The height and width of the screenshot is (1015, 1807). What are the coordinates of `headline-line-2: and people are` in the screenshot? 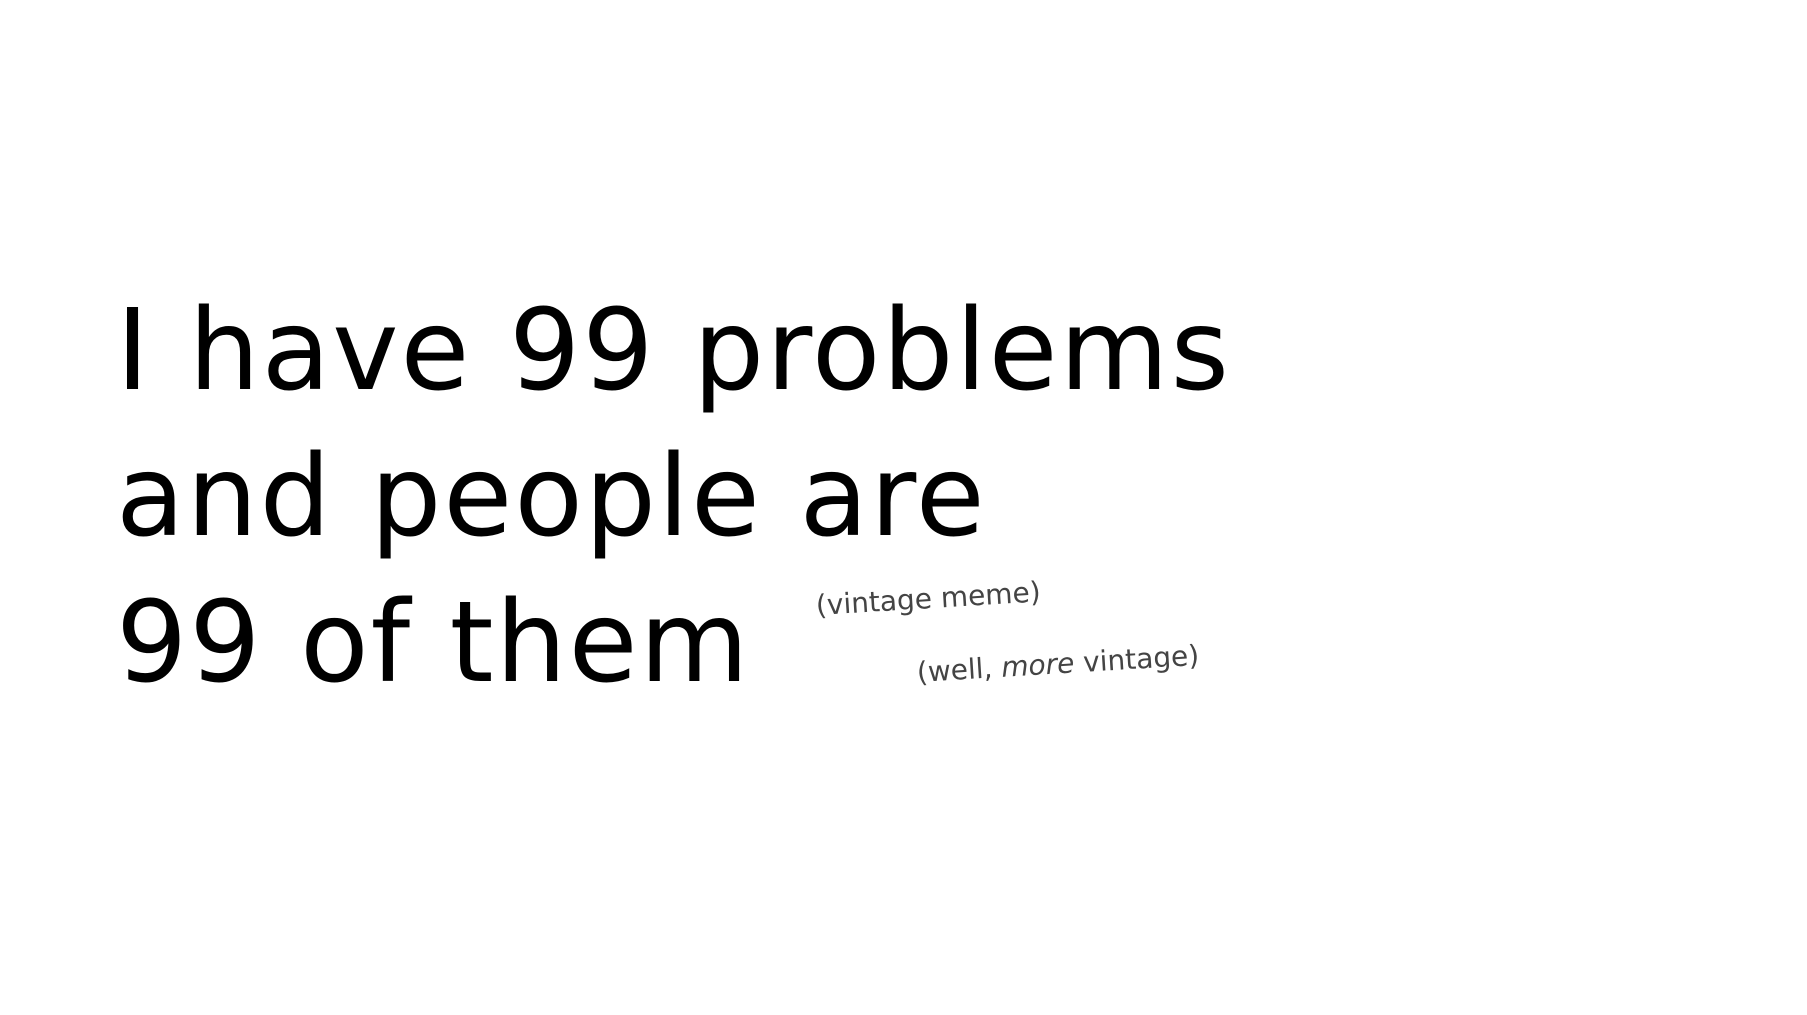 It's located at (551, 497).